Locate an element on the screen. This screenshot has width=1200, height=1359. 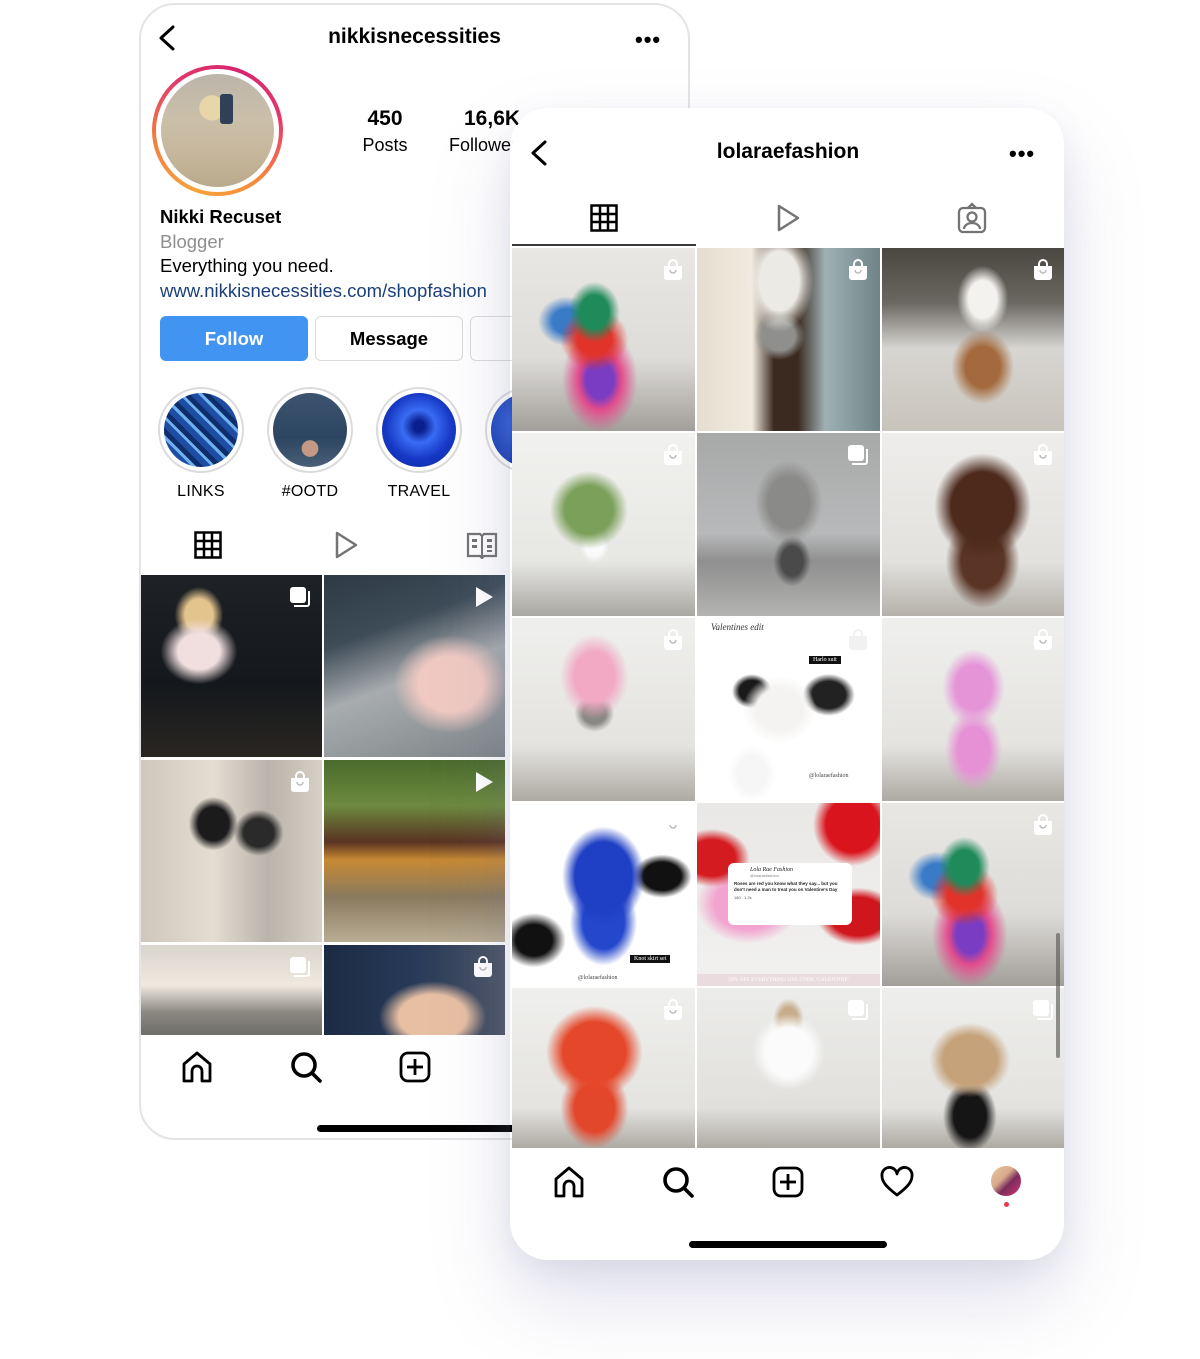
guide-book-icon is located at coordinates (482, 545).